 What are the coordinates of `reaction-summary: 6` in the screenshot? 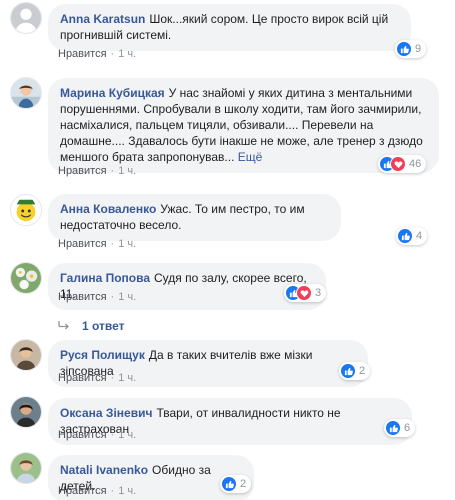 It's located at (400, 428).